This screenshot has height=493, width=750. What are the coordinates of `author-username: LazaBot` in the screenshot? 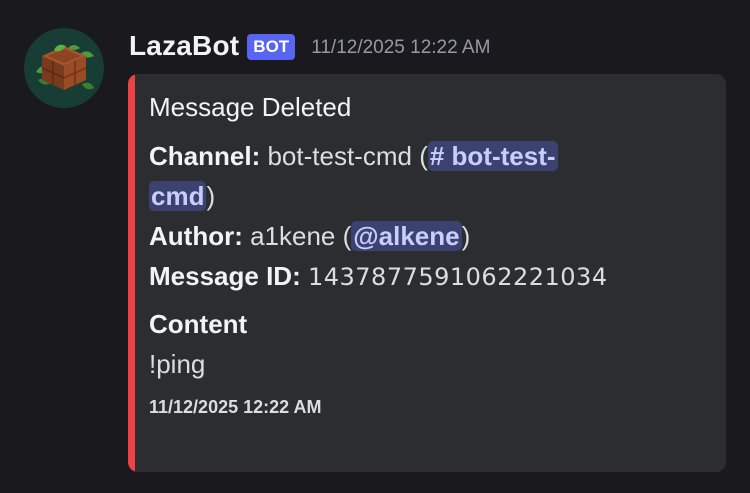 It's located at (184, 46).